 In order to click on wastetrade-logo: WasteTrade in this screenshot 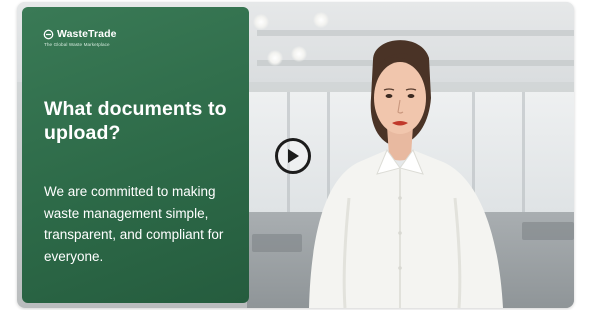, I will do `click(80, 34)`.